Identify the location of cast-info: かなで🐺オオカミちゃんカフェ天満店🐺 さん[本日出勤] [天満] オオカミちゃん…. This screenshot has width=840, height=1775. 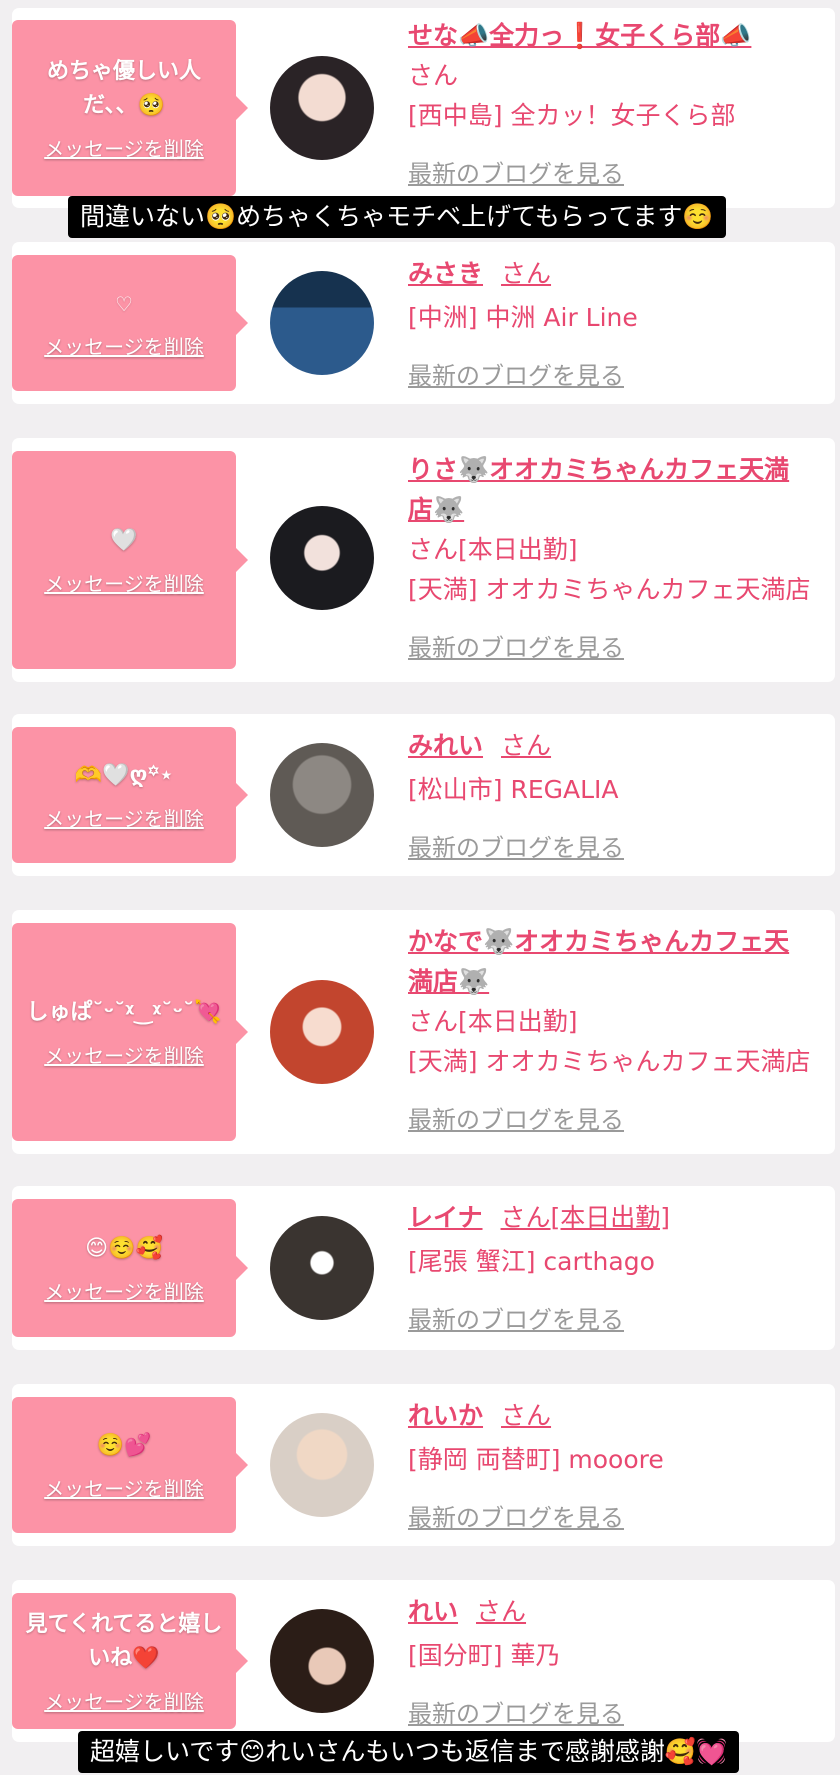
(610, 1028).